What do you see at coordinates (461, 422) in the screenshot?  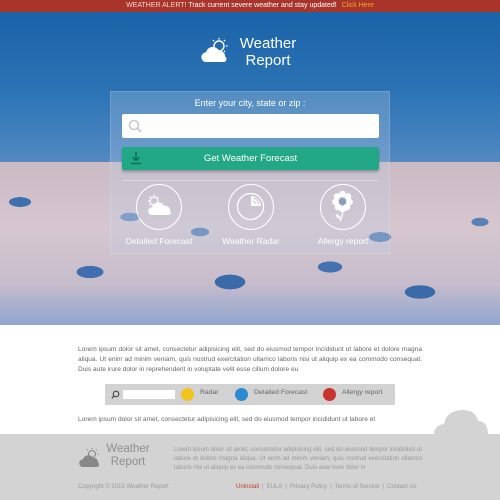 I see `cloud-decoration-icon` at bounding box center [461, 422].